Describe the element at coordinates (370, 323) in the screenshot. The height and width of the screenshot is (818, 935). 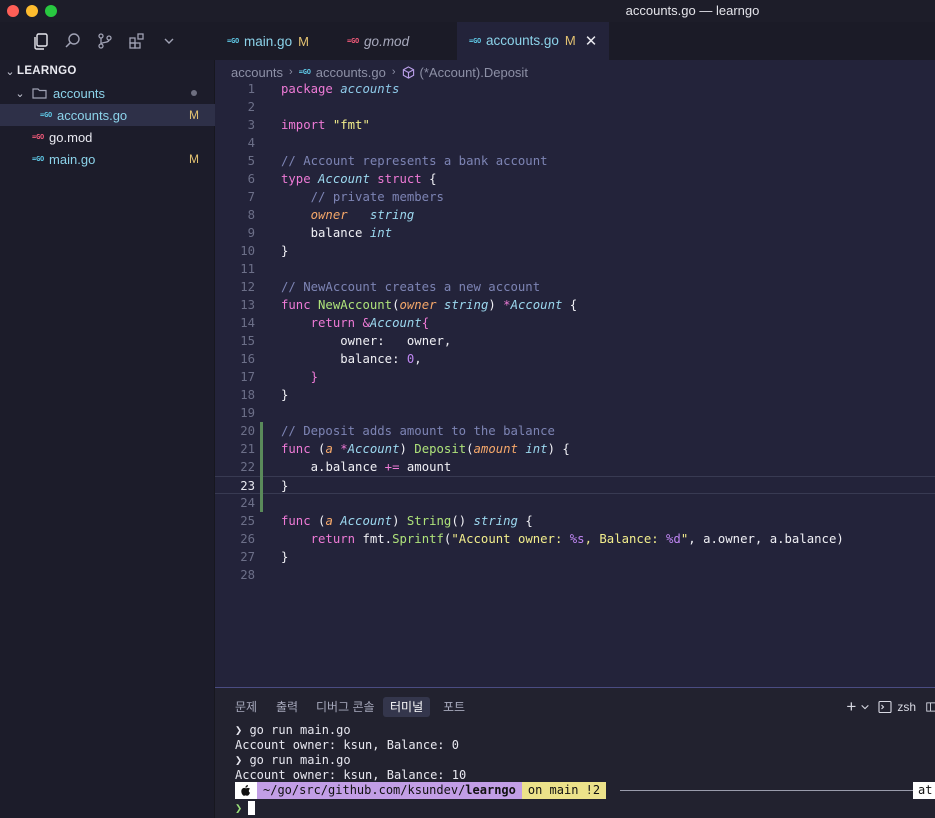
I see `line-text: return &Account{` at that location.